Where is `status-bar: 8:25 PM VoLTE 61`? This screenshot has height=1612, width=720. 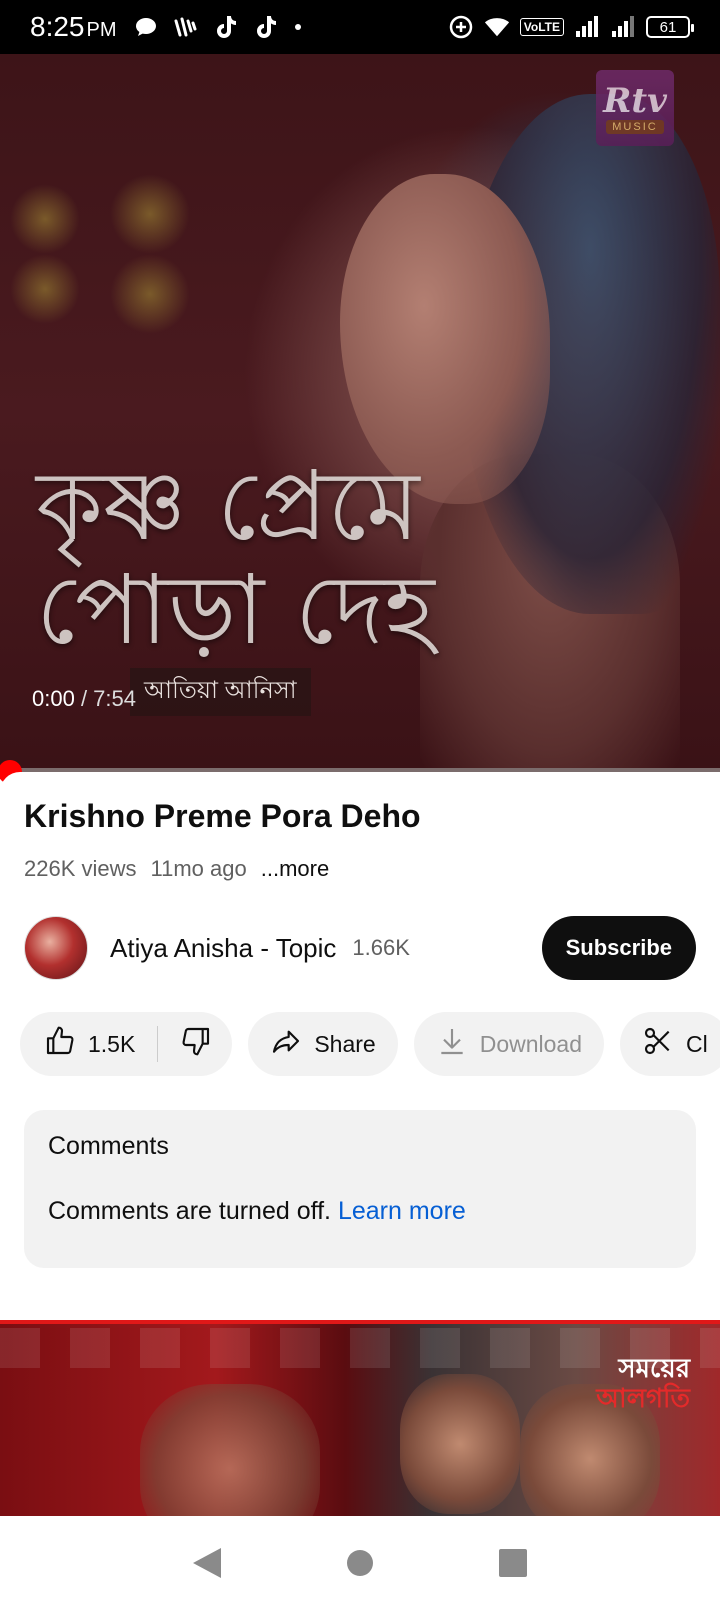 status-bar: 8:25 PM VoLTE 61 is located at coordinates (360, 27).